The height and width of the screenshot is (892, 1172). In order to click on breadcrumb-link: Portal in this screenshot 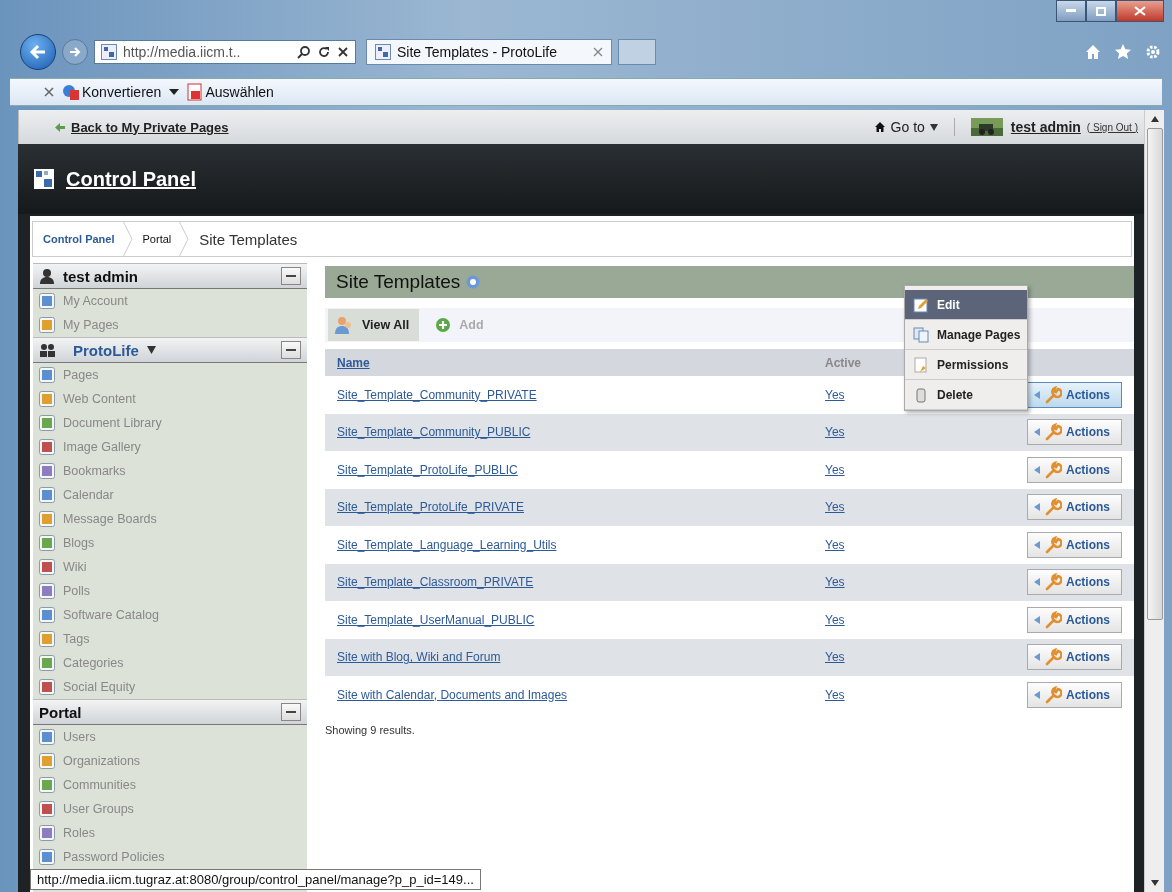, I will do `click(156, 239)`.